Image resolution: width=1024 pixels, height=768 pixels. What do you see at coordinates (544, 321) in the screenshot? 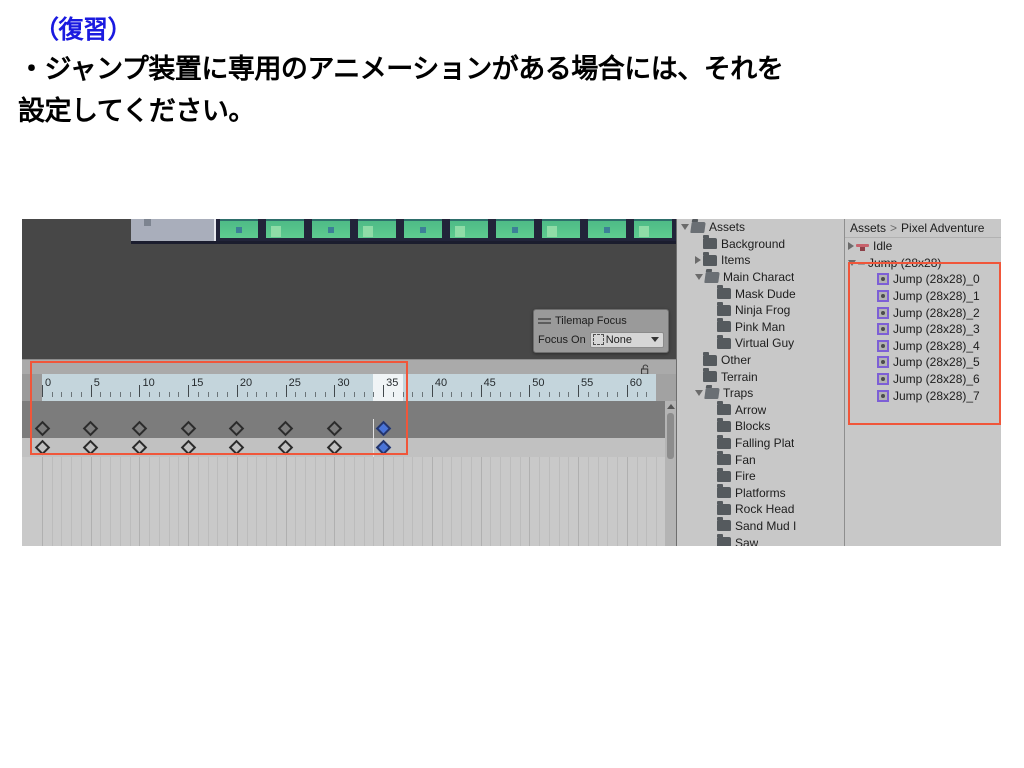
I see `drag-handle-icon` at bounding box center [544, 321].